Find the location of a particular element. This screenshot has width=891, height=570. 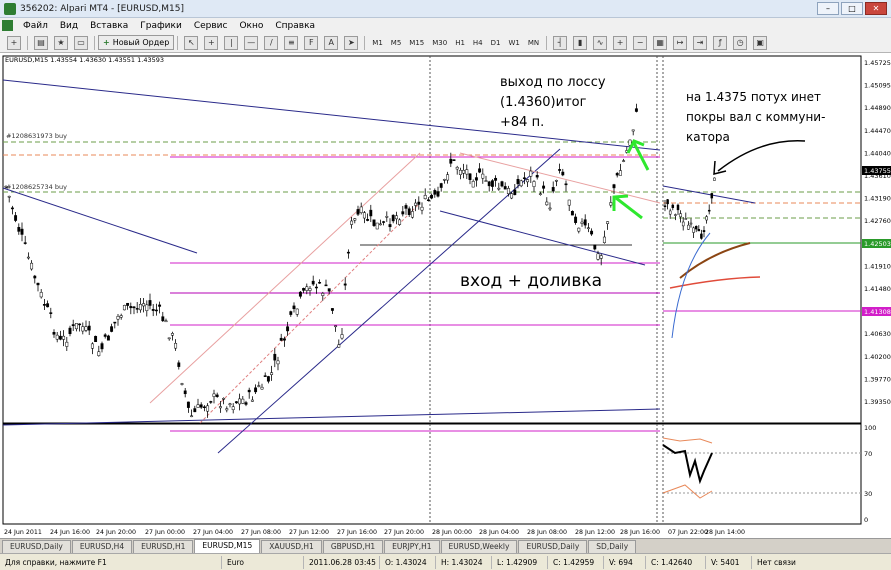

vertical-line-icon: | is located at coordinates (231, 42).